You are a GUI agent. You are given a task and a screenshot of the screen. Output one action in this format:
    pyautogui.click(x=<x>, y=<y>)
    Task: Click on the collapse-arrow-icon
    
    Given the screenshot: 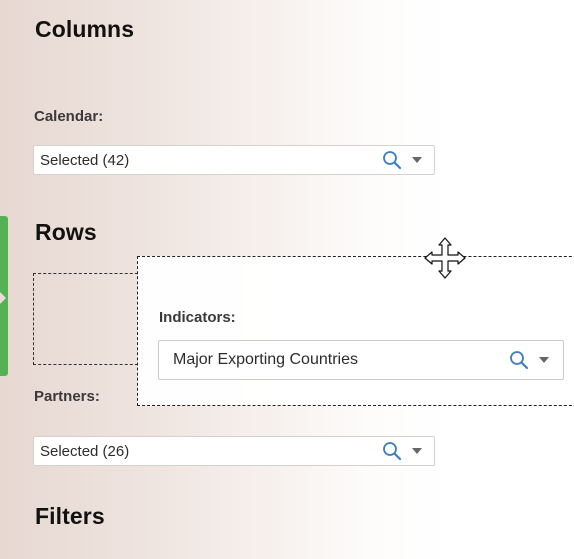 What is the action you would take?
    pyautogui.click(x=3, y=298)
    